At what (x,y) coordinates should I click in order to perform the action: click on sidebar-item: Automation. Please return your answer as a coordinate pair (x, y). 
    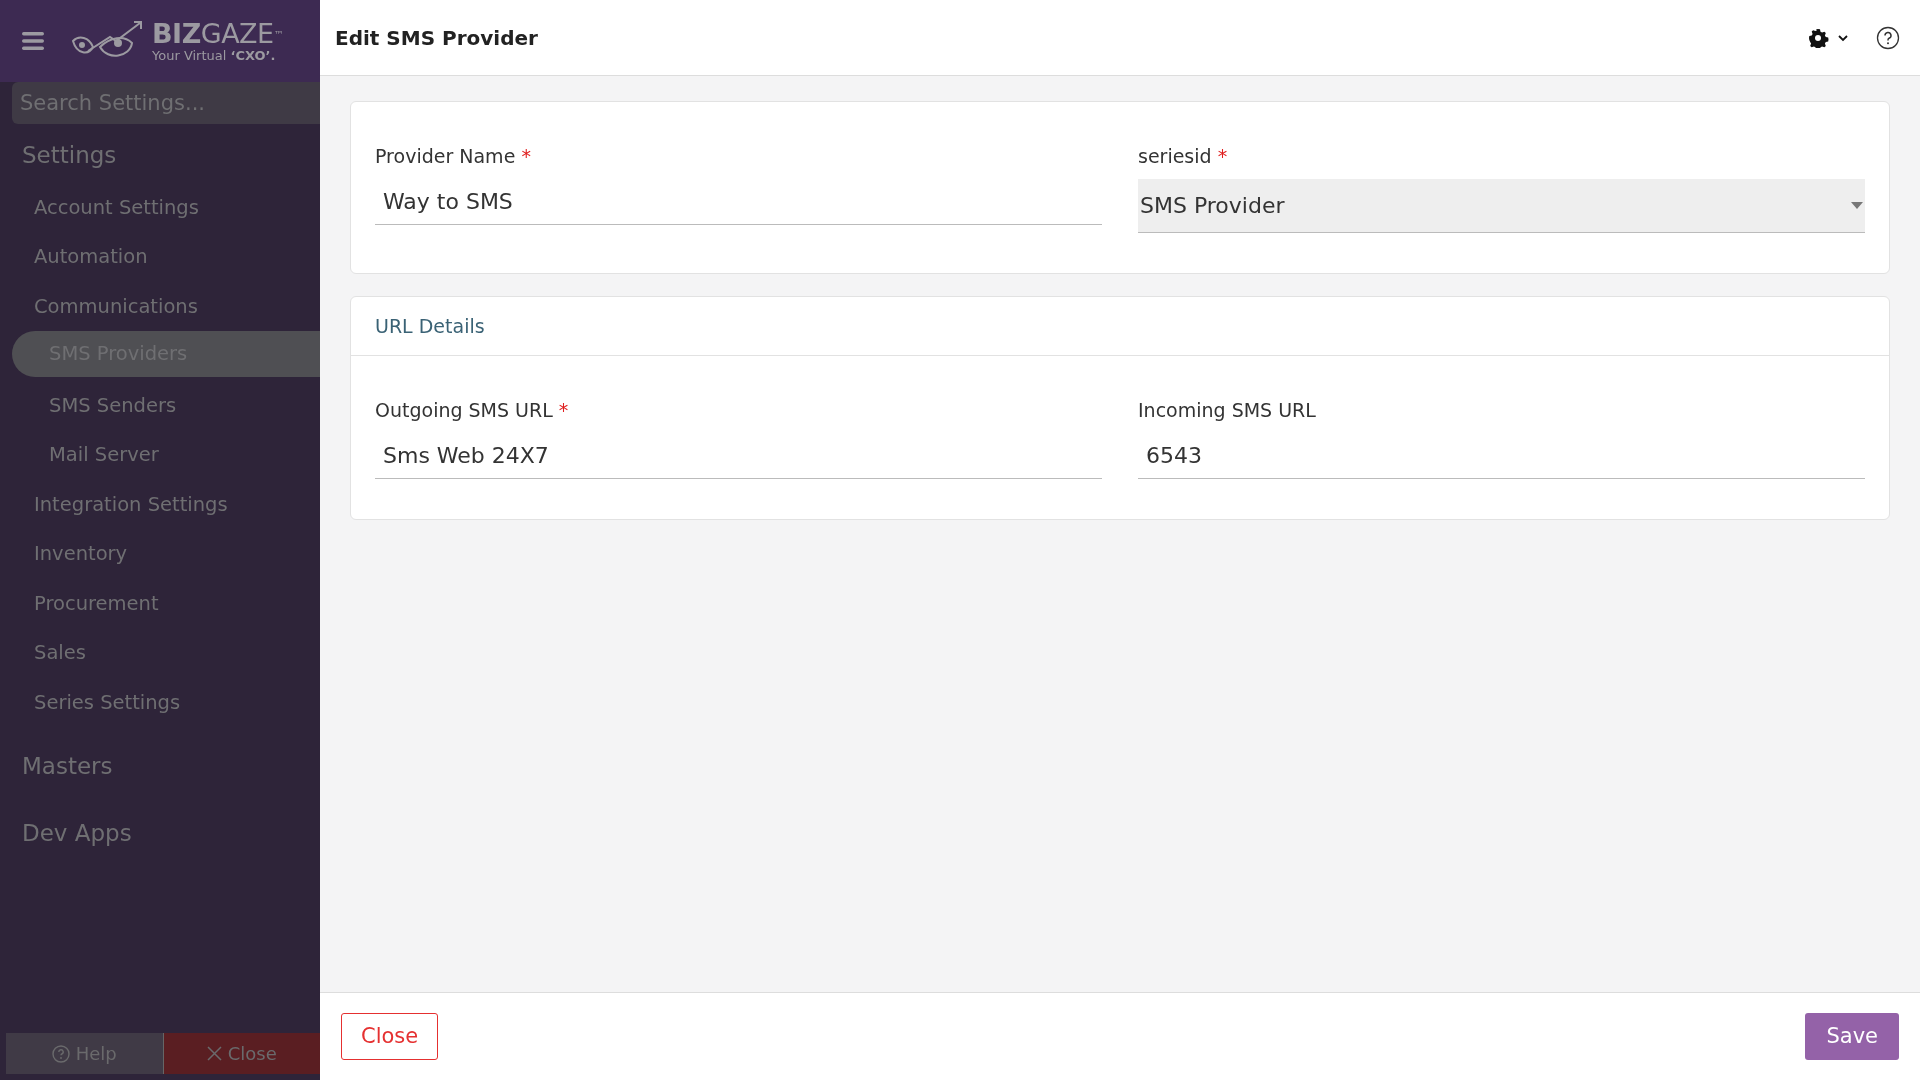
    Looking at the image, I should click on (160, 257).